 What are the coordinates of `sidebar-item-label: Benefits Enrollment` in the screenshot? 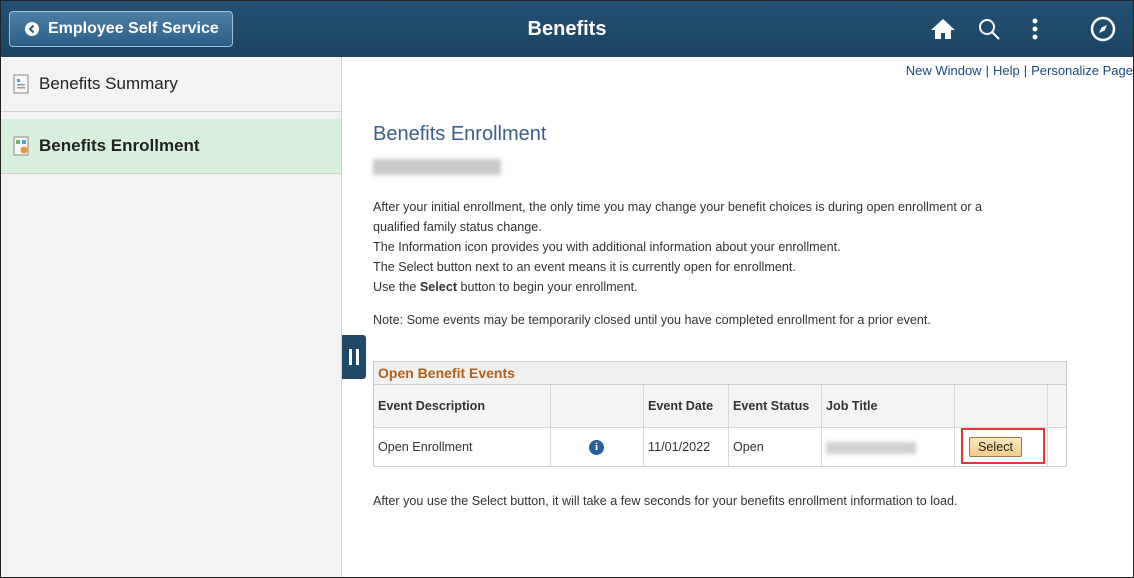 It's located at (119, 145).